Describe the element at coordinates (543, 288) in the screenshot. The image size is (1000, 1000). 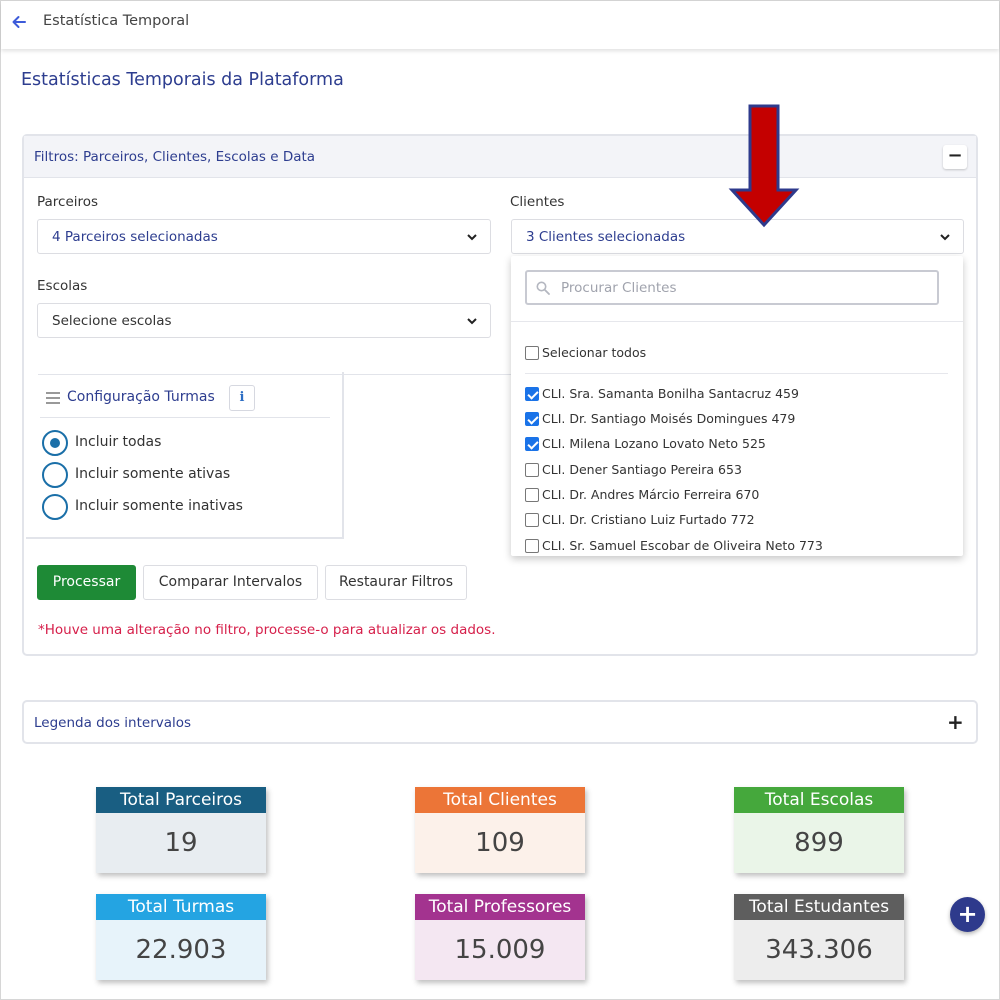
I see `search-icon` at that location.